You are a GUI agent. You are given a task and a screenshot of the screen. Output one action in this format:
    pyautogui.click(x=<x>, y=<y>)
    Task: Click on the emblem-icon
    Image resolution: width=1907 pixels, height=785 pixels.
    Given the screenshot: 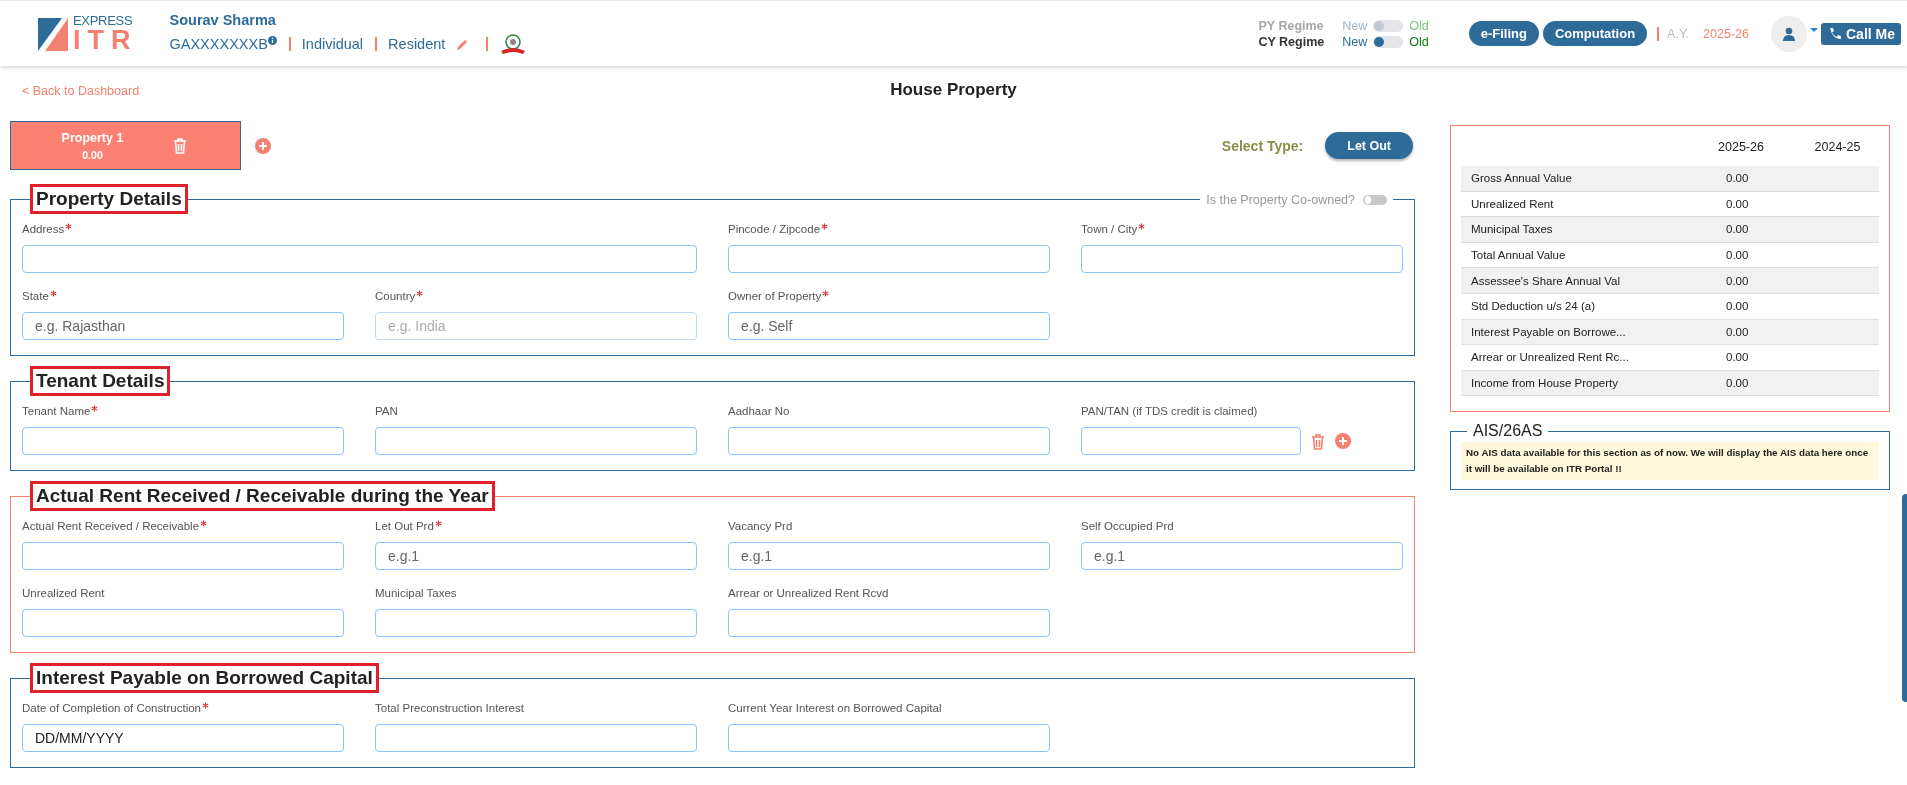 What is the action you would take?
    pyautogui.click(x=513, y=44)
    